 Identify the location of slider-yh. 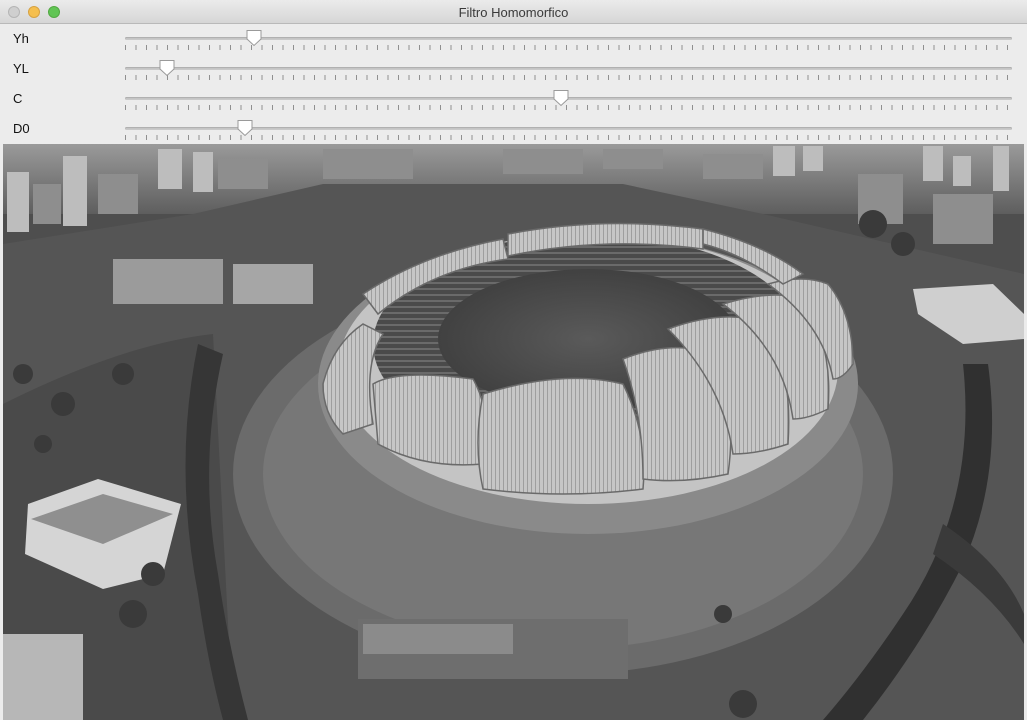
(568, 39).